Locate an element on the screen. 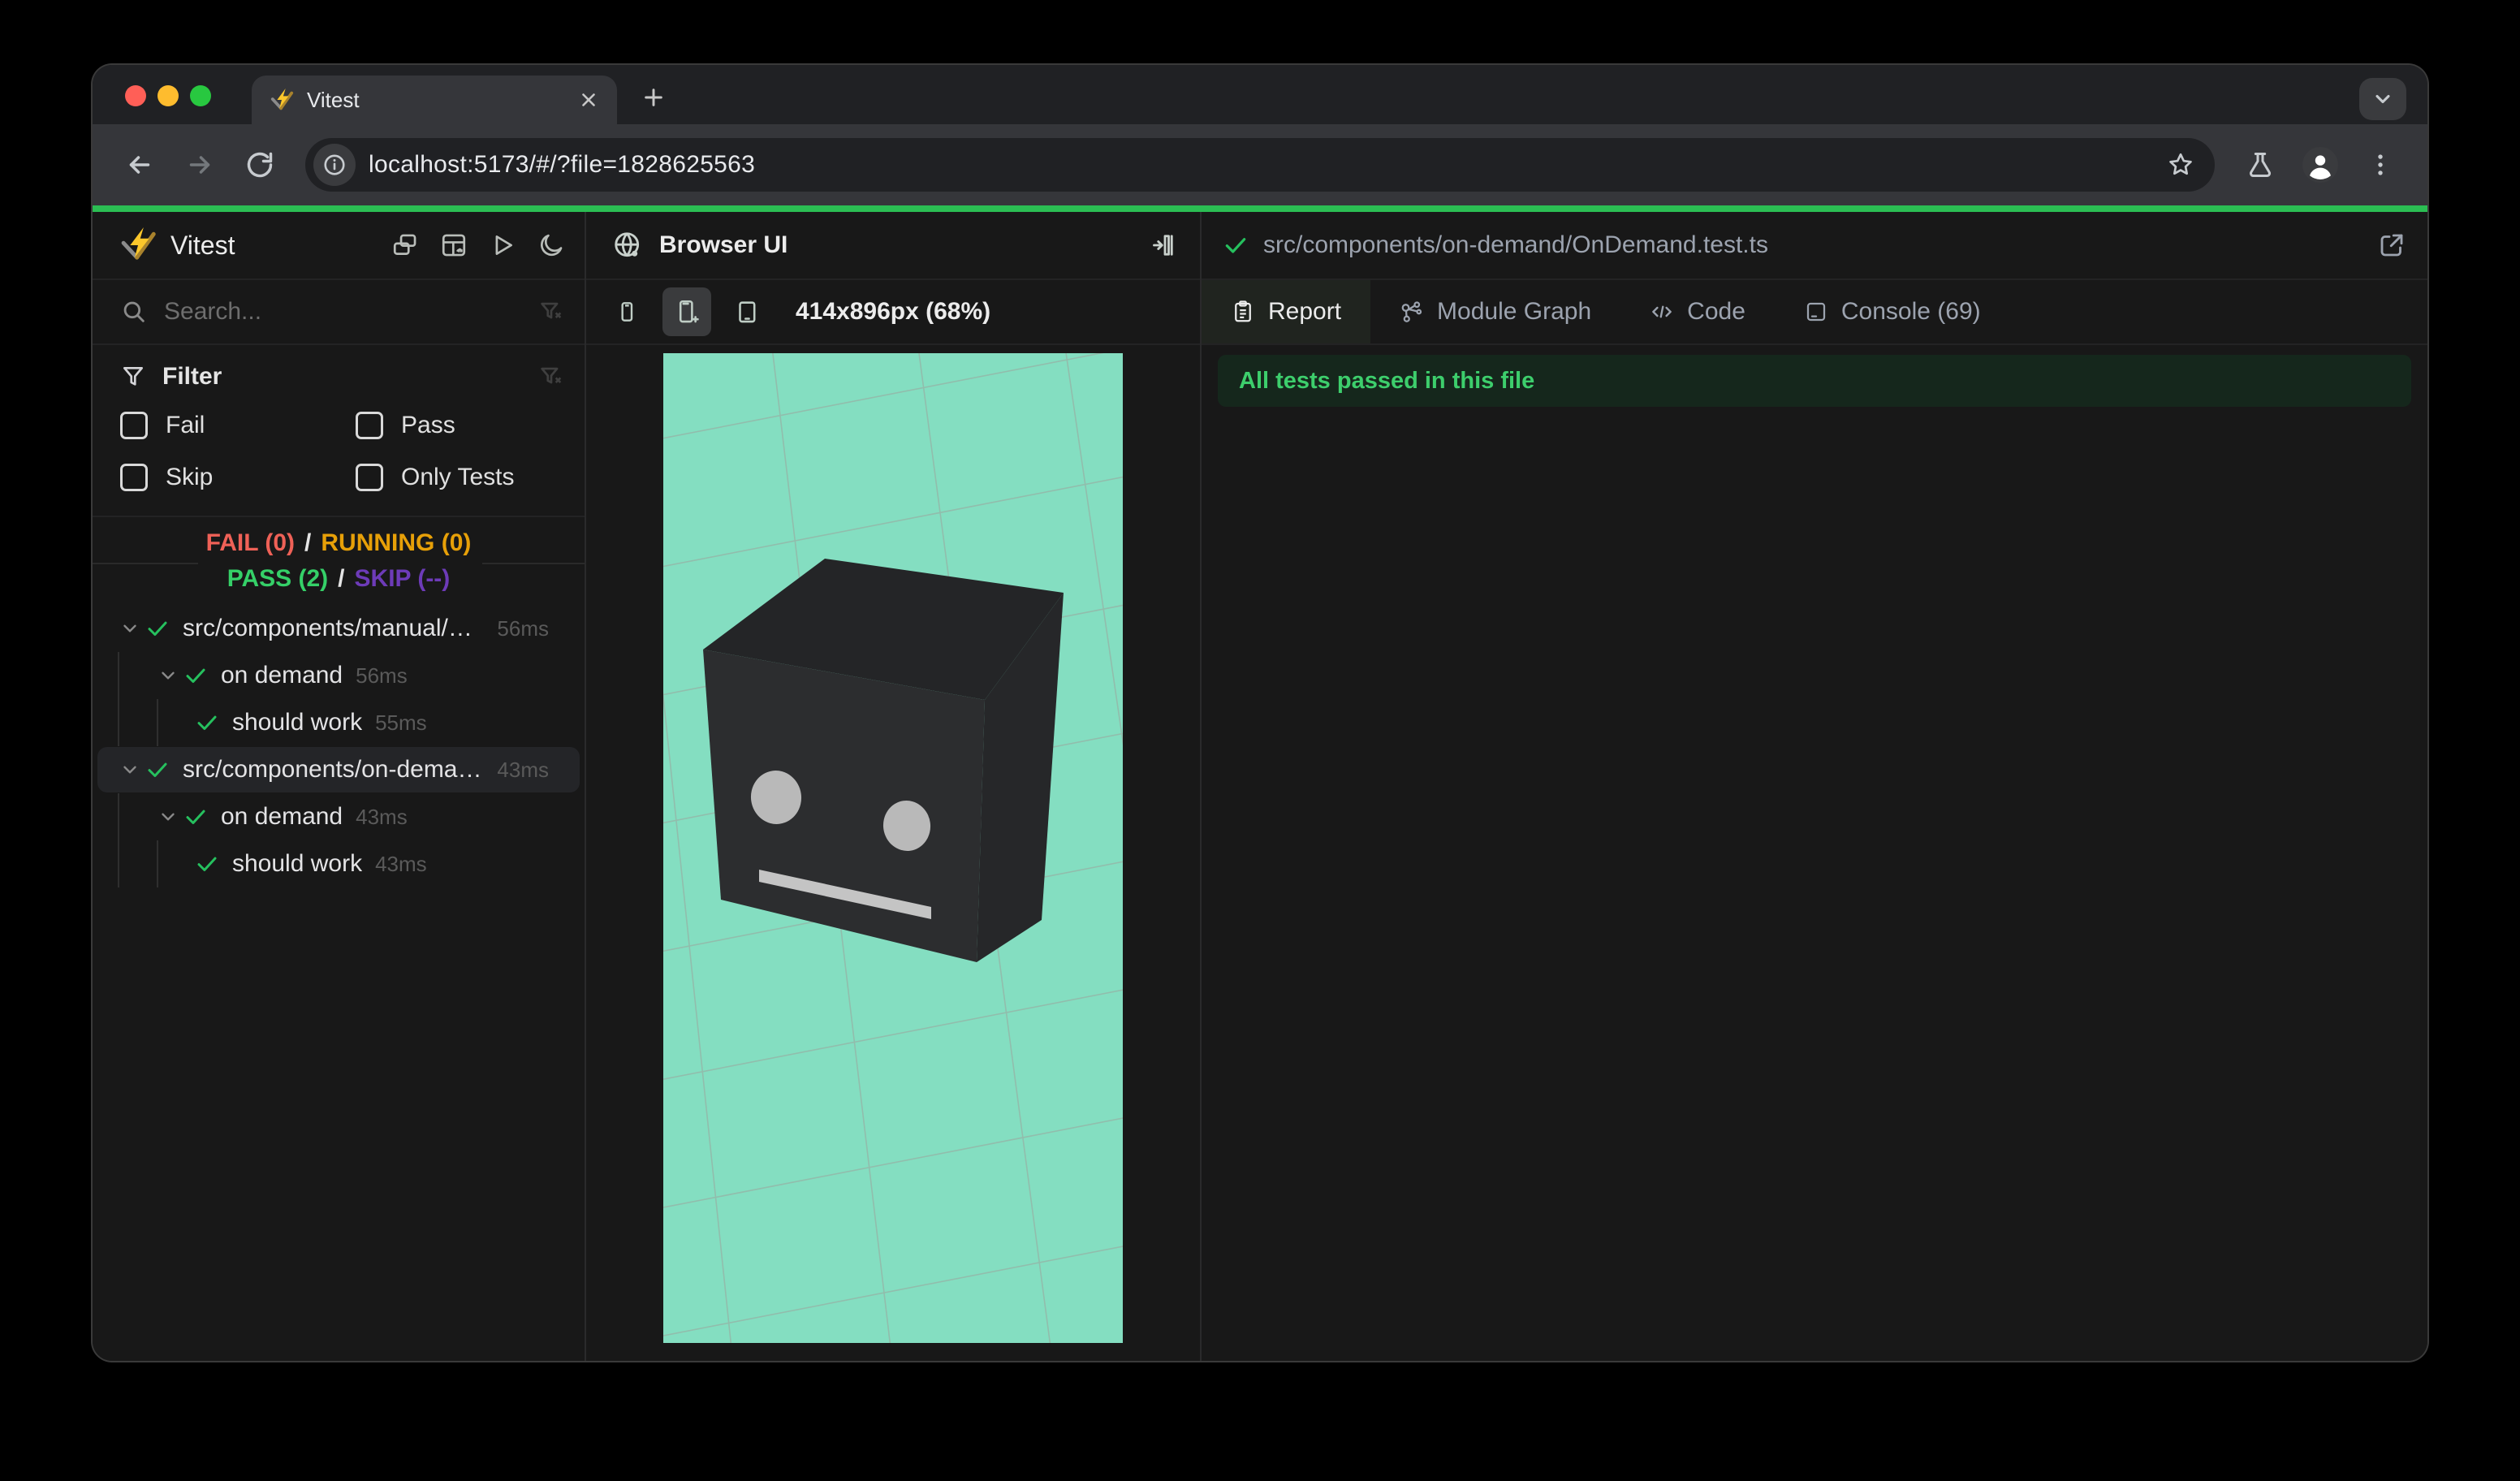  terminal-icon is located at coordinates (1816, 312).